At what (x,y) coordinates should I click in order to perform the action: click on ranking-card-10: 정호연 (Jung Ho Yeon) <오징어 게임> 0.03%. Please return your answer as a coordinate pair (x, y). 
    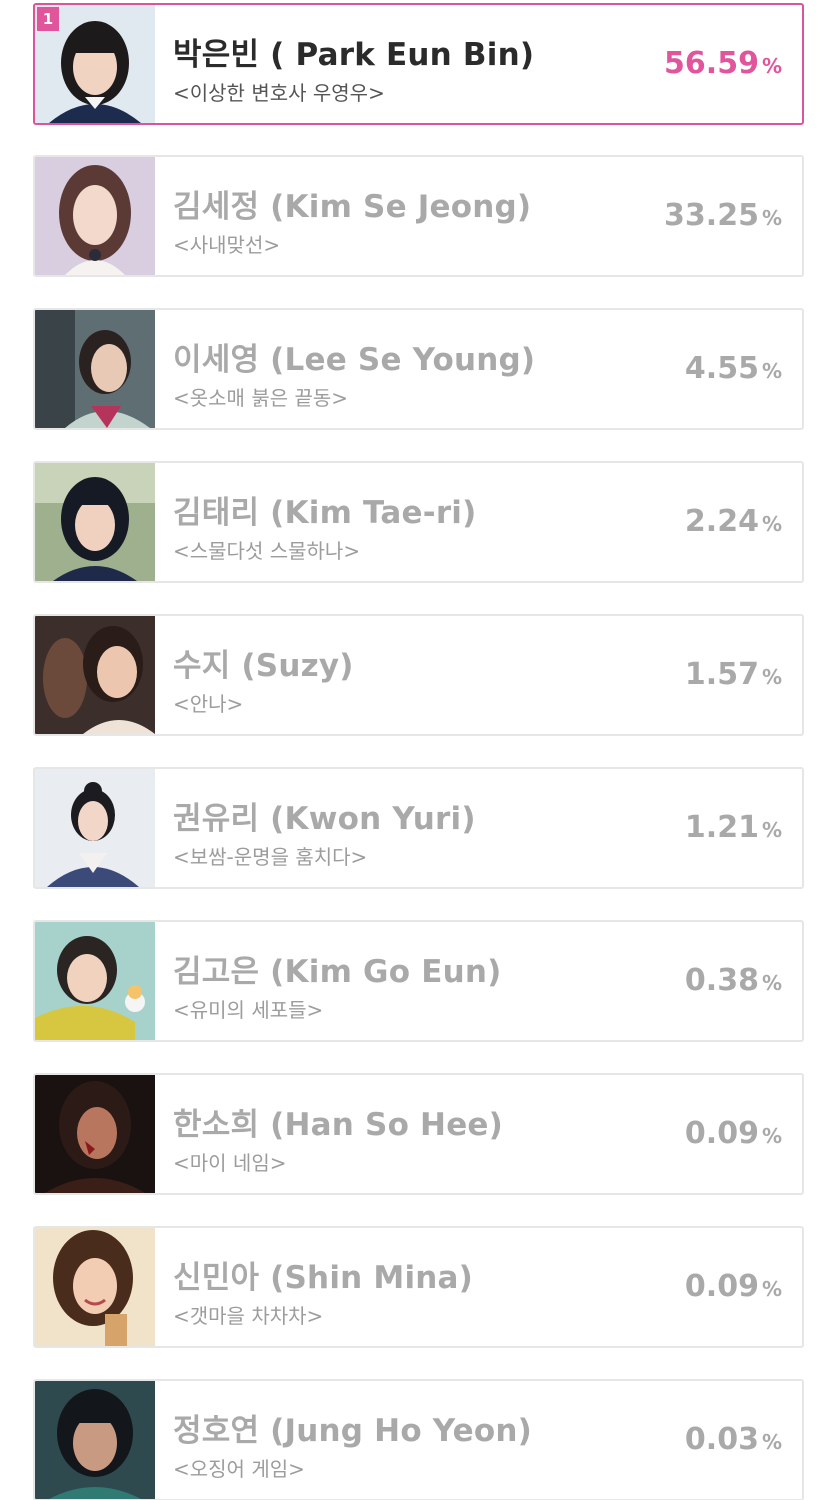
    Looking at the image, I should click on (418, 1439).